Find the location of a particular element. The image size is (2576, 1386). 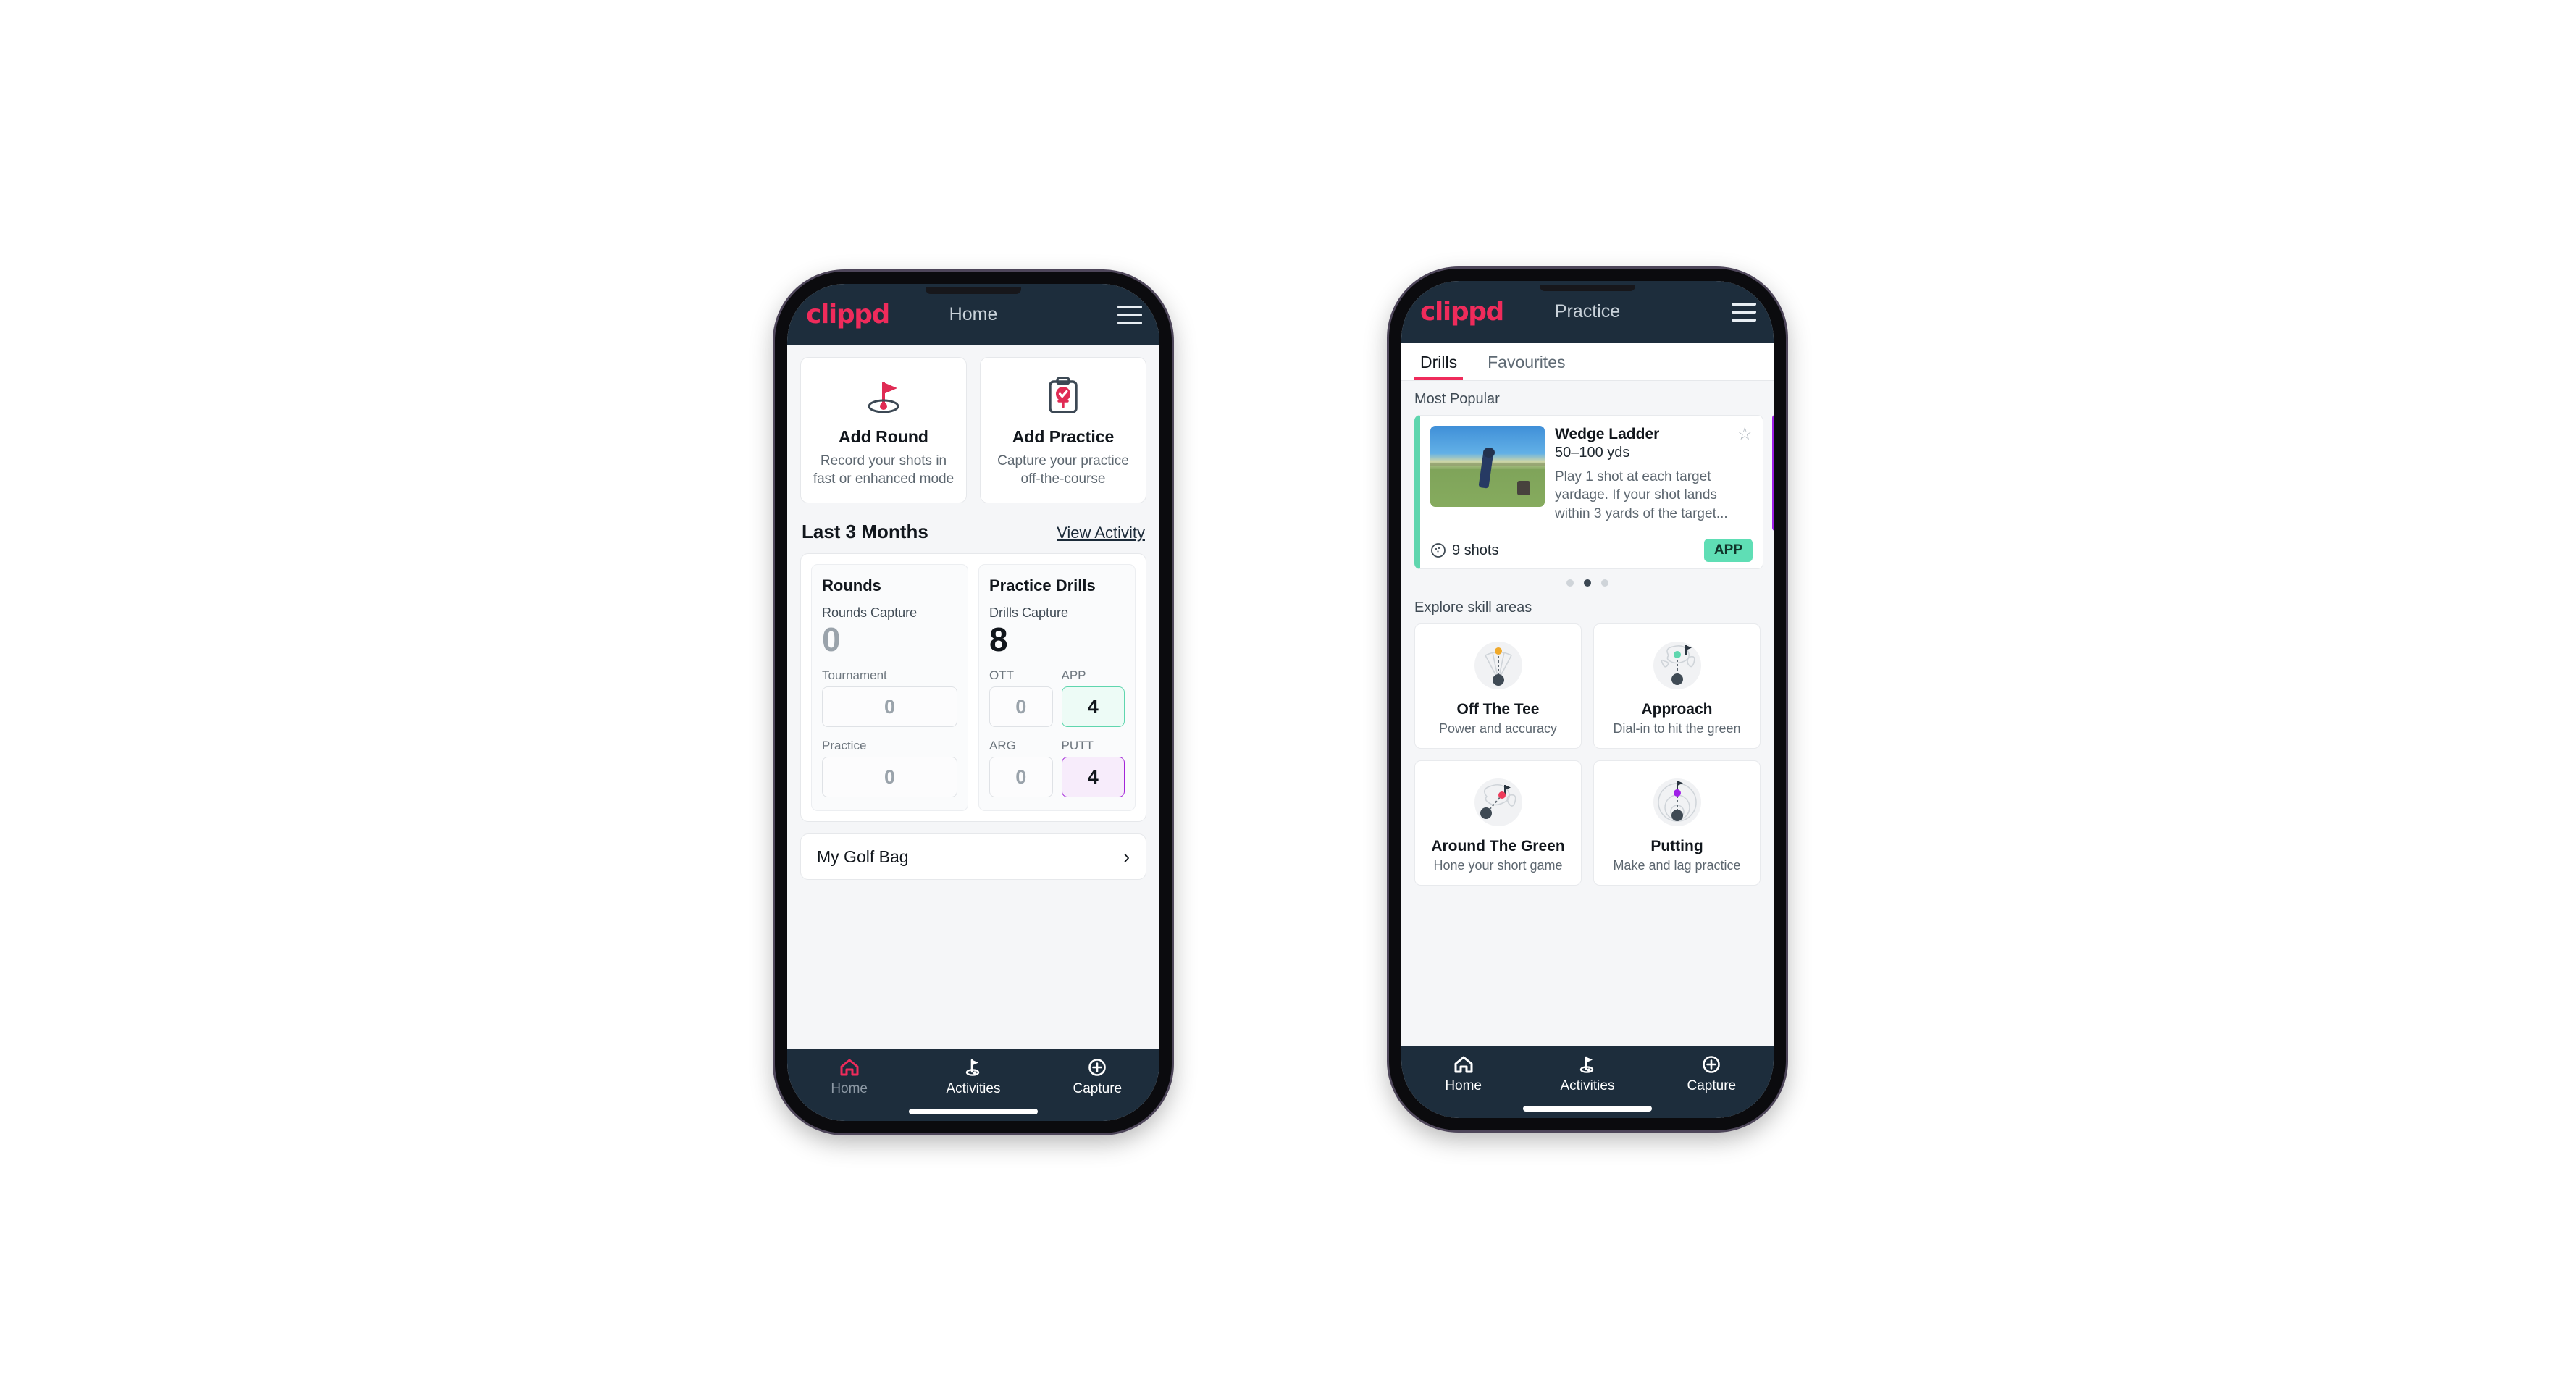

clipboard-check-tee-icon is located at coordinates (1063, 396).